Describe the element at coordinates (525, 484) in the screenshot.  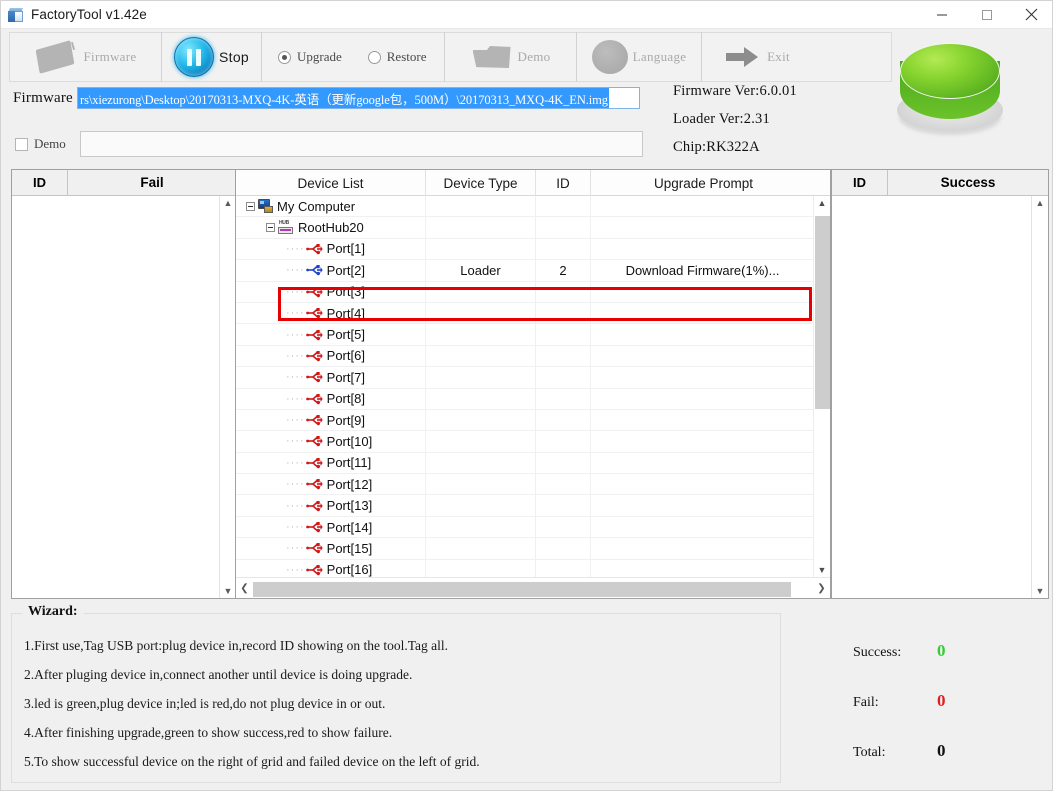
I see `table-row: ···· Port[12]` at that location.